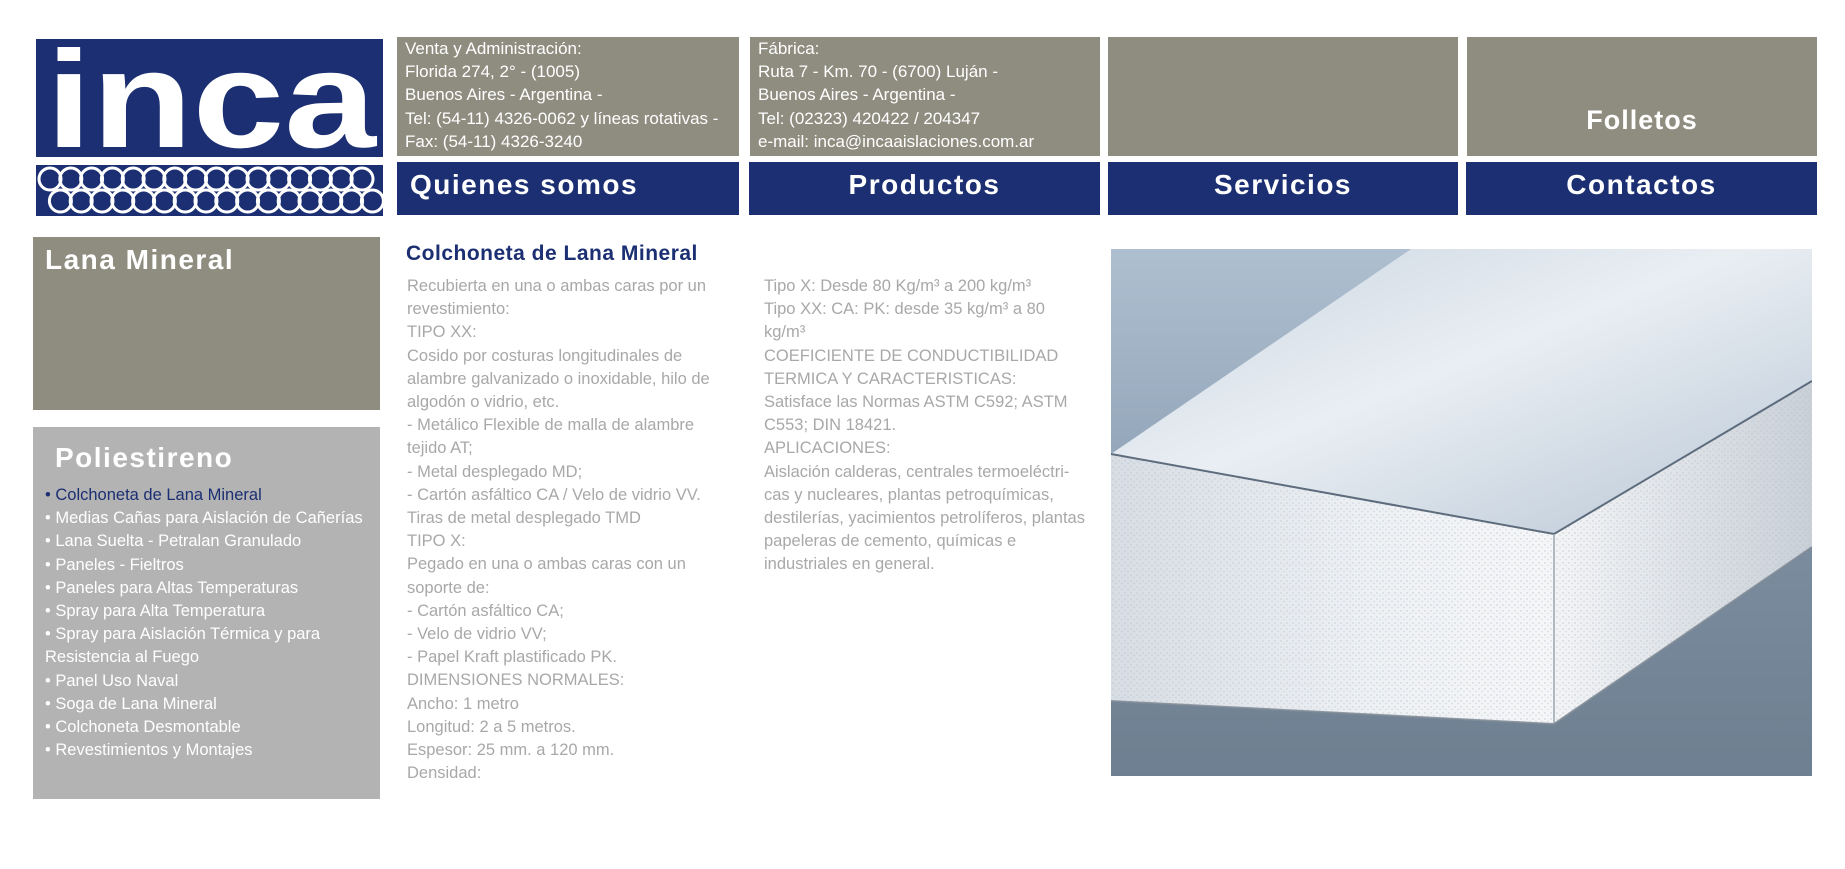 The width and height of the screenshot is (1845, 869). What do you see at coordinates (212, 588) in the screenshot?
I see `sidebar-product-item: • Paneles para Altas Temperaturas` at bounding box center [212, 588].